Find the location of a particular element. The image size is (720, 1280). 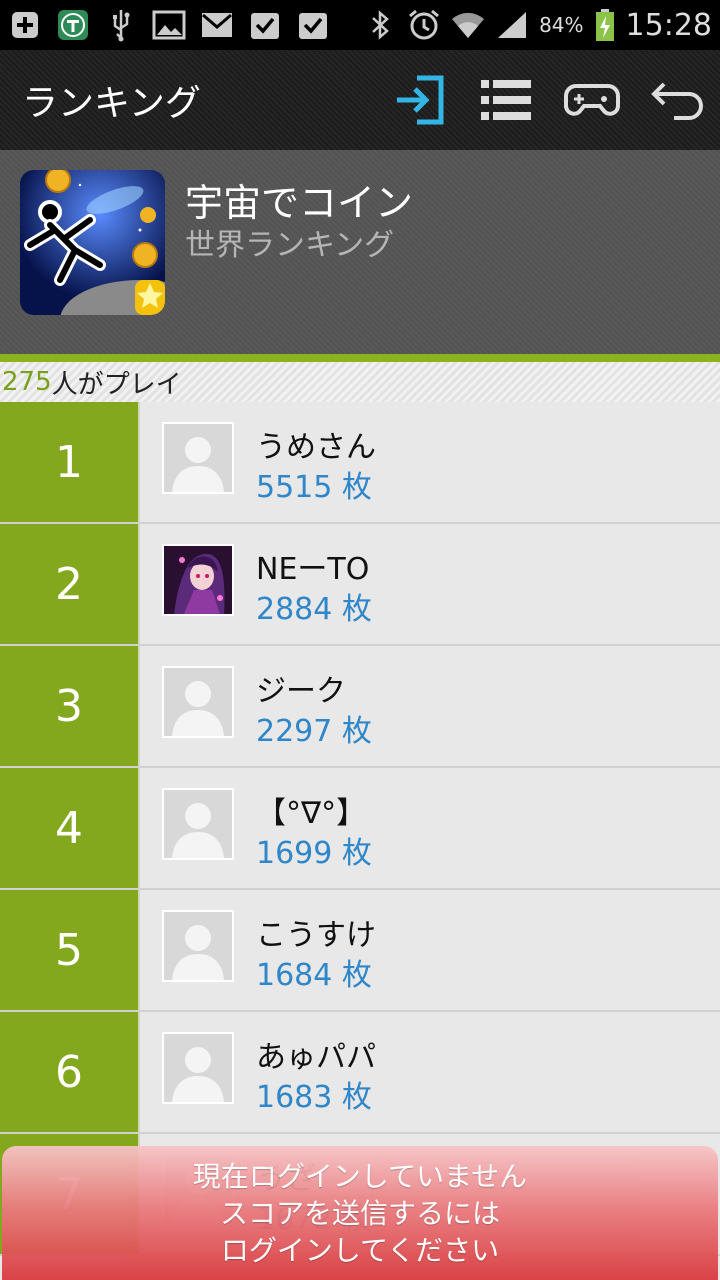

battery-percent: 84% is located at coordinates (561, 25).